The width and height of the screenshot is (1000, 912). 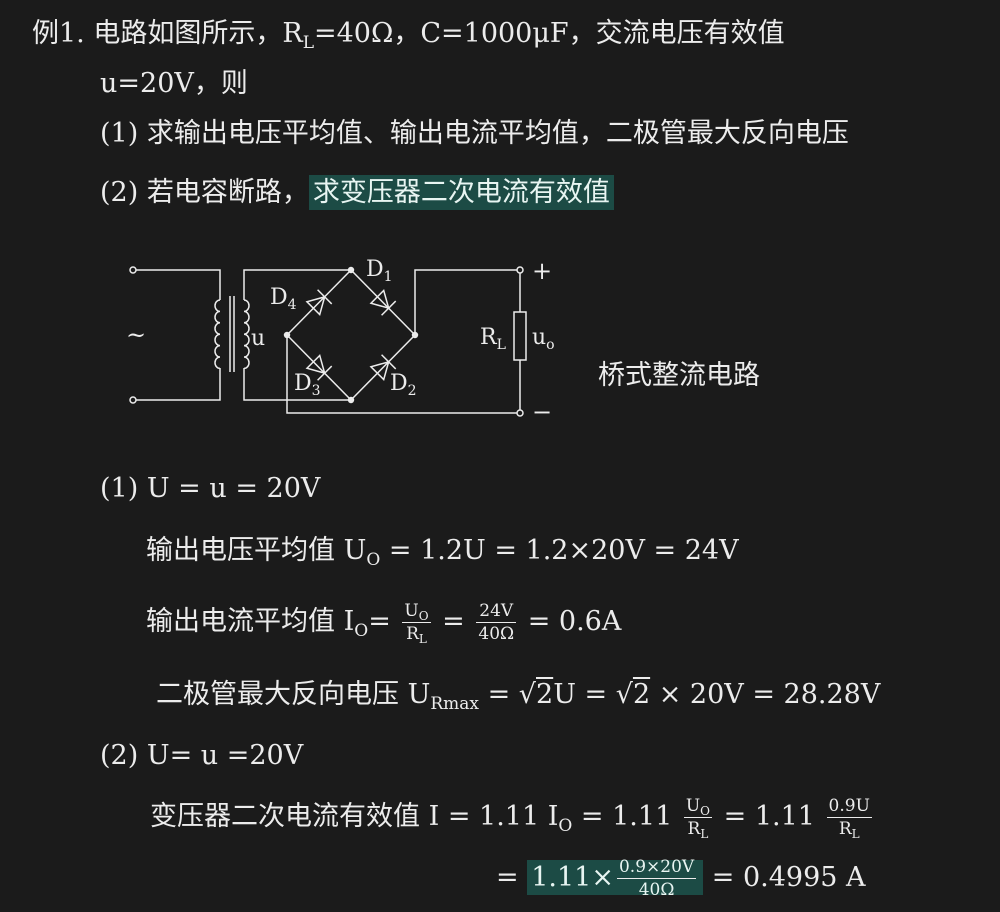 What do you see at coordinates (622, 816) in the screenshot?
I see `factor-1: = 1.11` at bounding box center [622, 816].